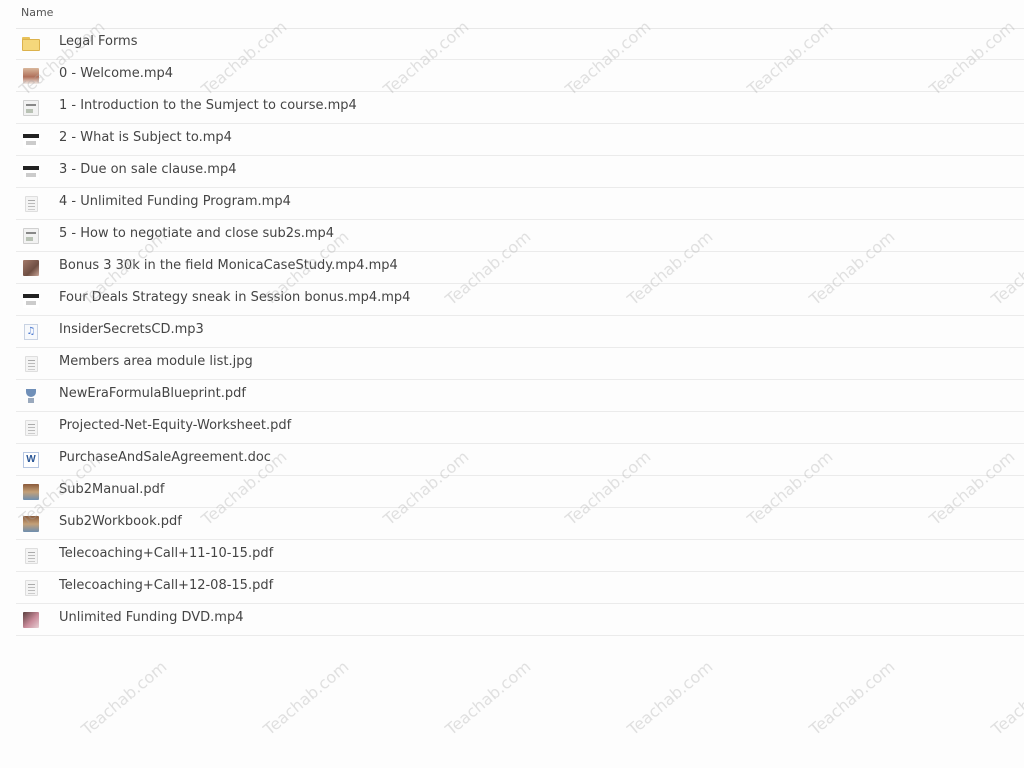  What do you see at coordinates (520, 588) in the screenshot?
I see `list-item-telecoaching-dec-pdf: Telecoaching+Call+12-08-15.pdf` at bounding box center [520, 588].